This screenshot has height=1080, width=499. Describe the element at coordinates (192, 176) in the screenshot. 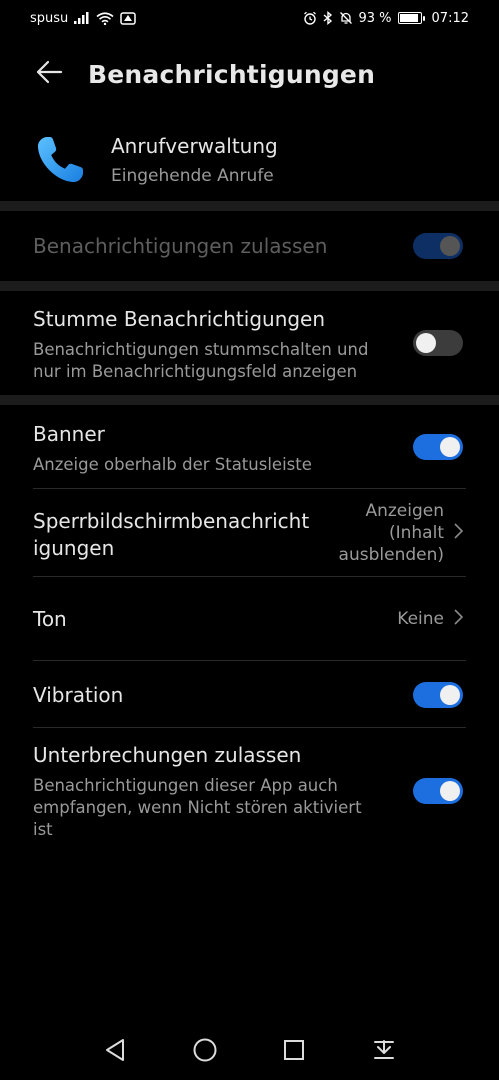

I see `app-subtitle: Eingehende Anrufe` at that location.